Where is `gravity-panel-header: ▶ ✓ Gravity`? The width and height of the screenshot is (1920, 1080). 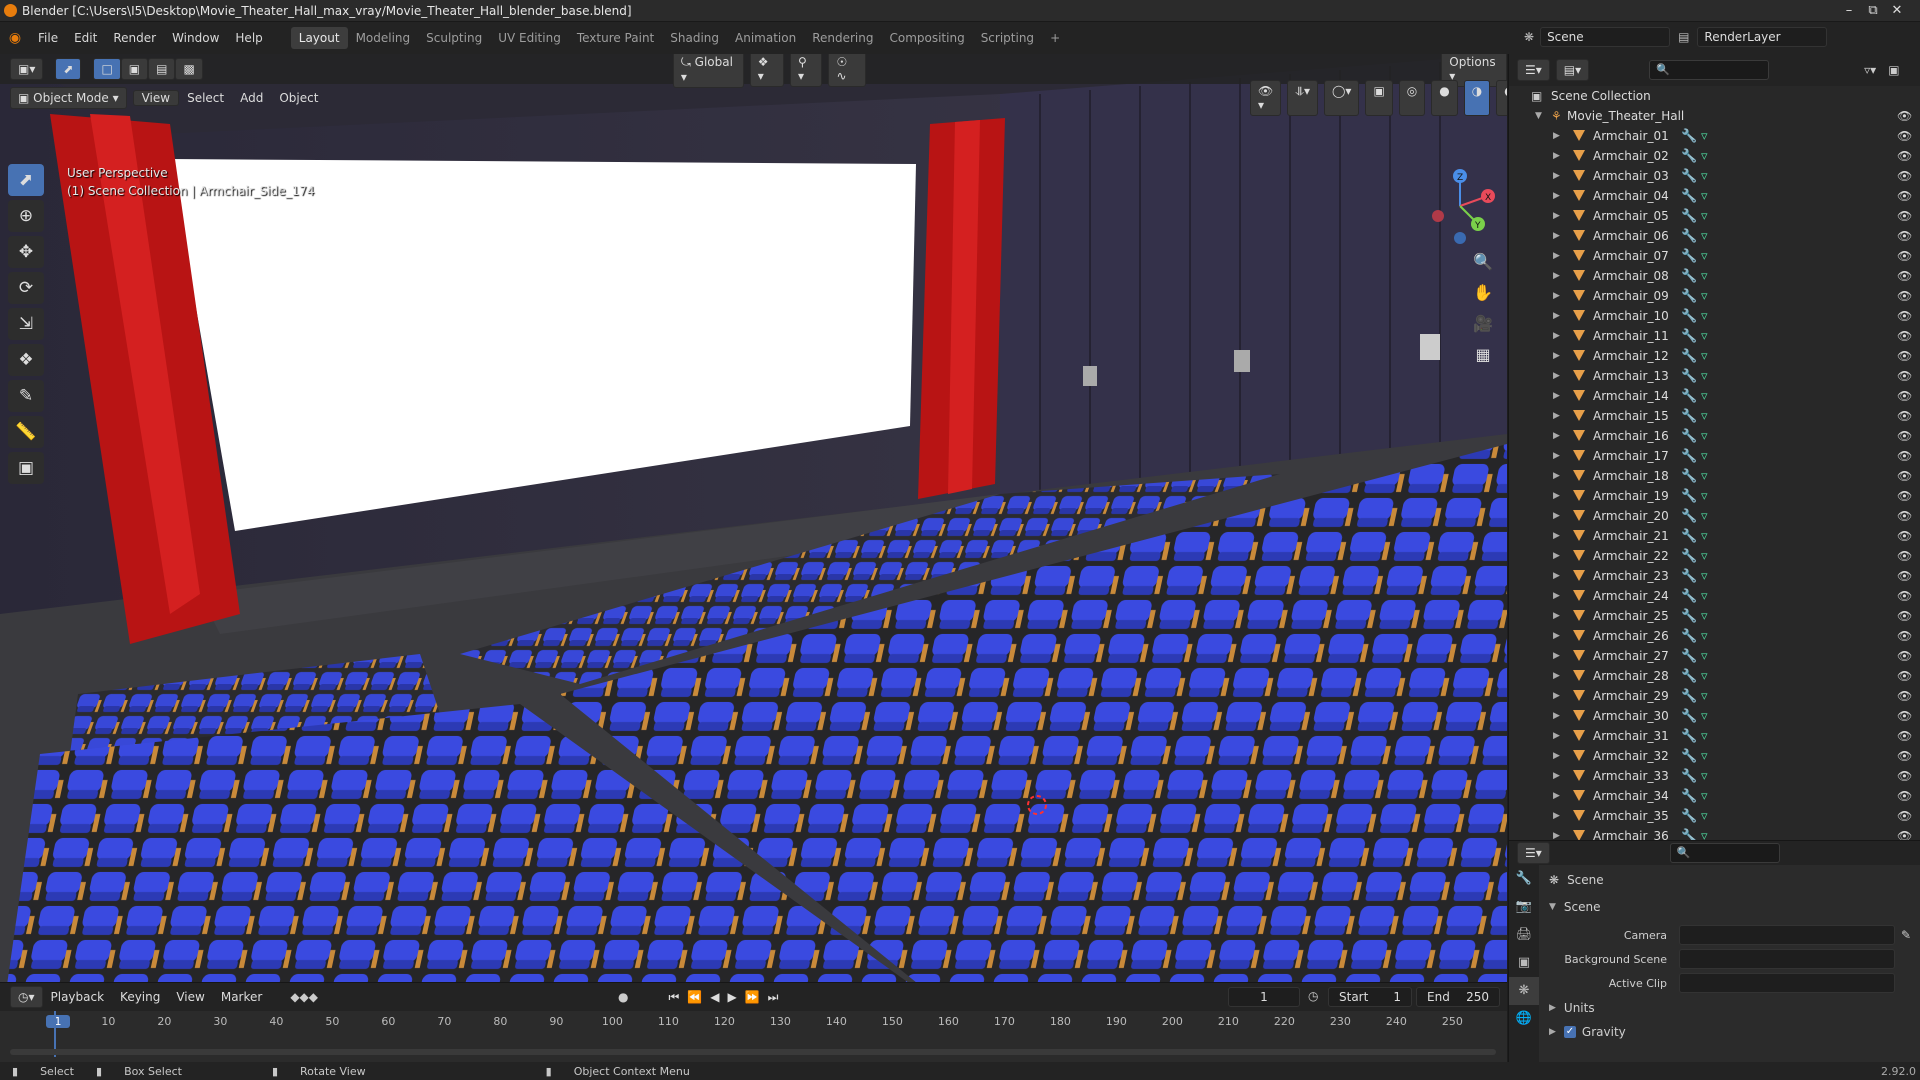 gravity-panel-header: ▶ ✓ Gravity is located at coordinates (1587, 1032).